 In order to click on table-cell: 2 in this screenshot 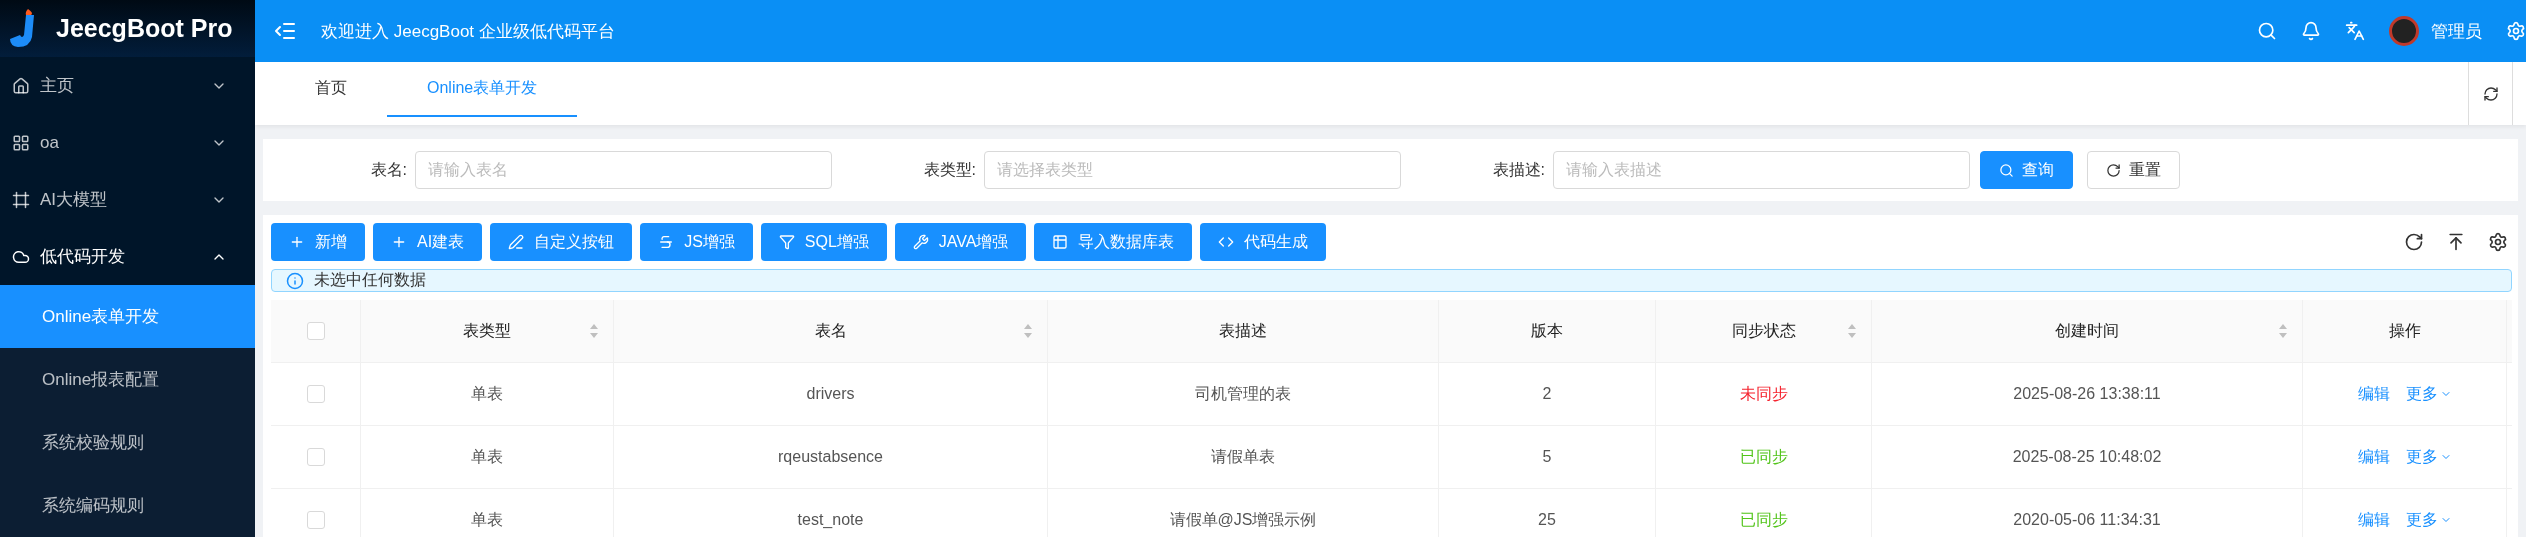, I will do `click(1547, 394)`.